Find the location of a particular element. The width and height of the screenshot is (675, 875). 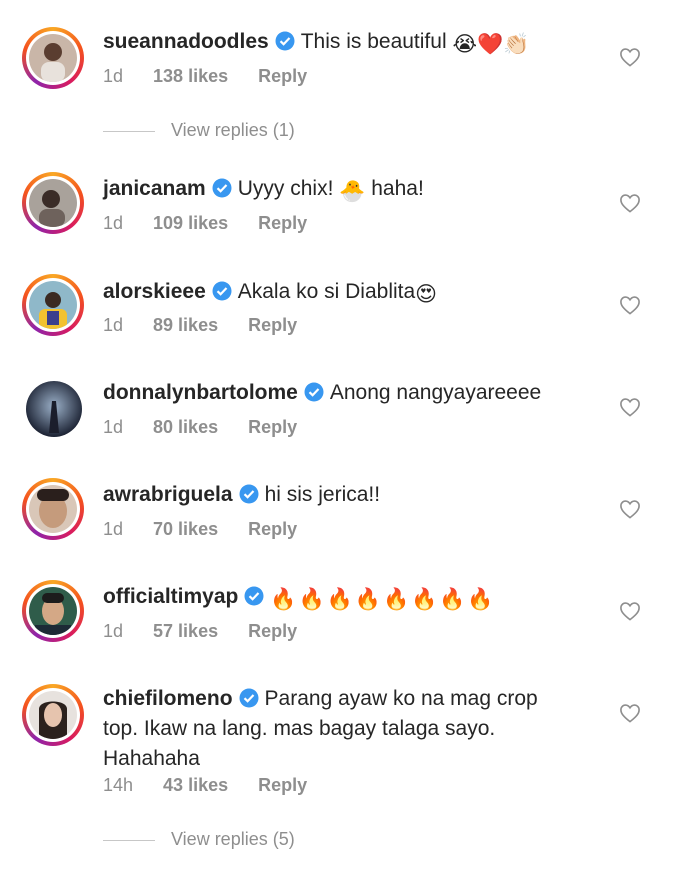

view-replies-label: View replies (1) is located at coordinates (233, 130).